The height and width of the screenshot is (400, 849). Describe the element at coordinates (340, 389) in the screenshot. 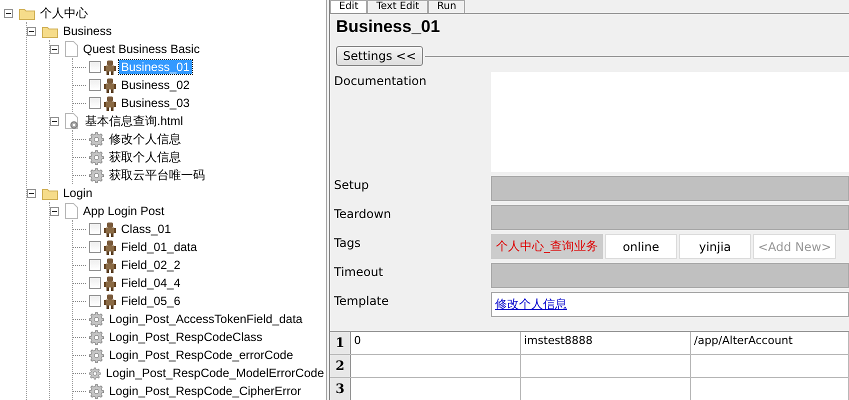

I see `row-number: 3` at that location.